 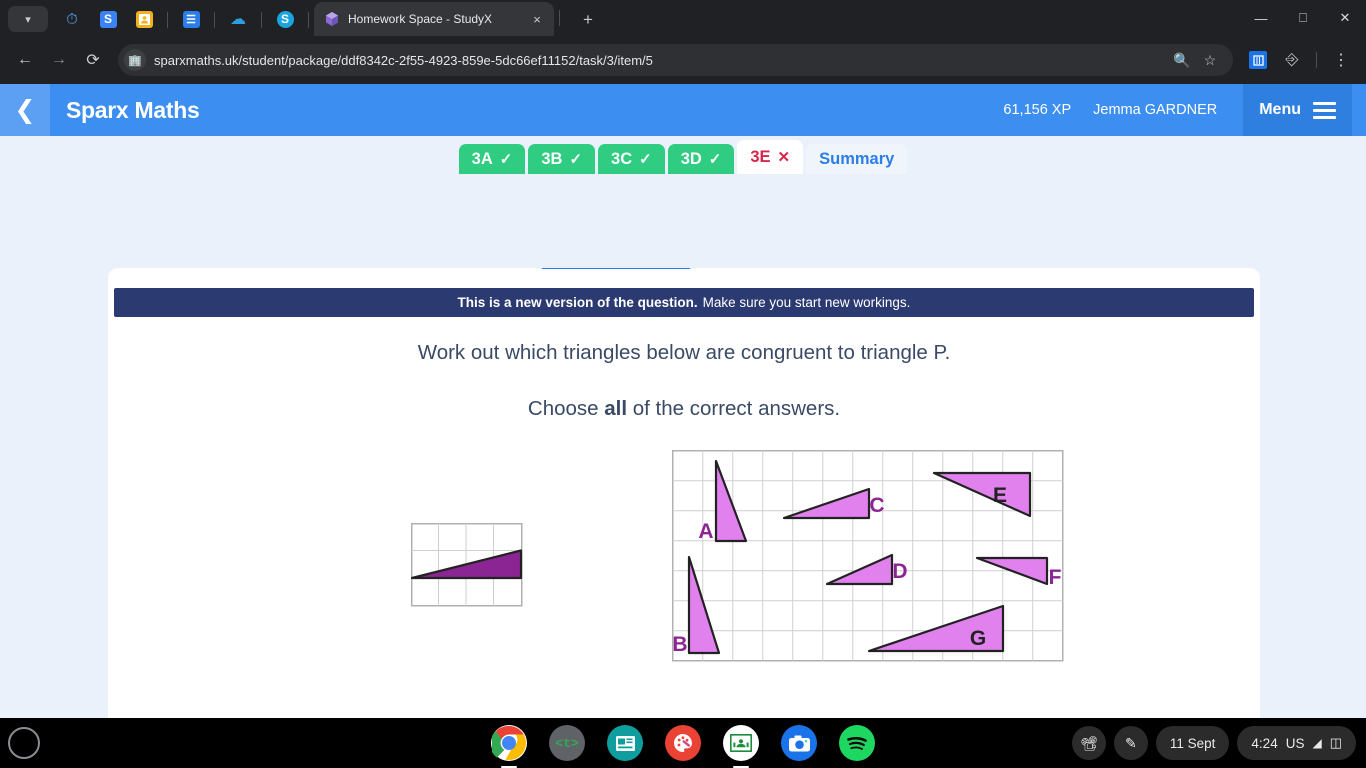 What do you see at coordinates (616, 268) in the screenshot?
I see `progress-indicator` at bounding box center [616, 268].